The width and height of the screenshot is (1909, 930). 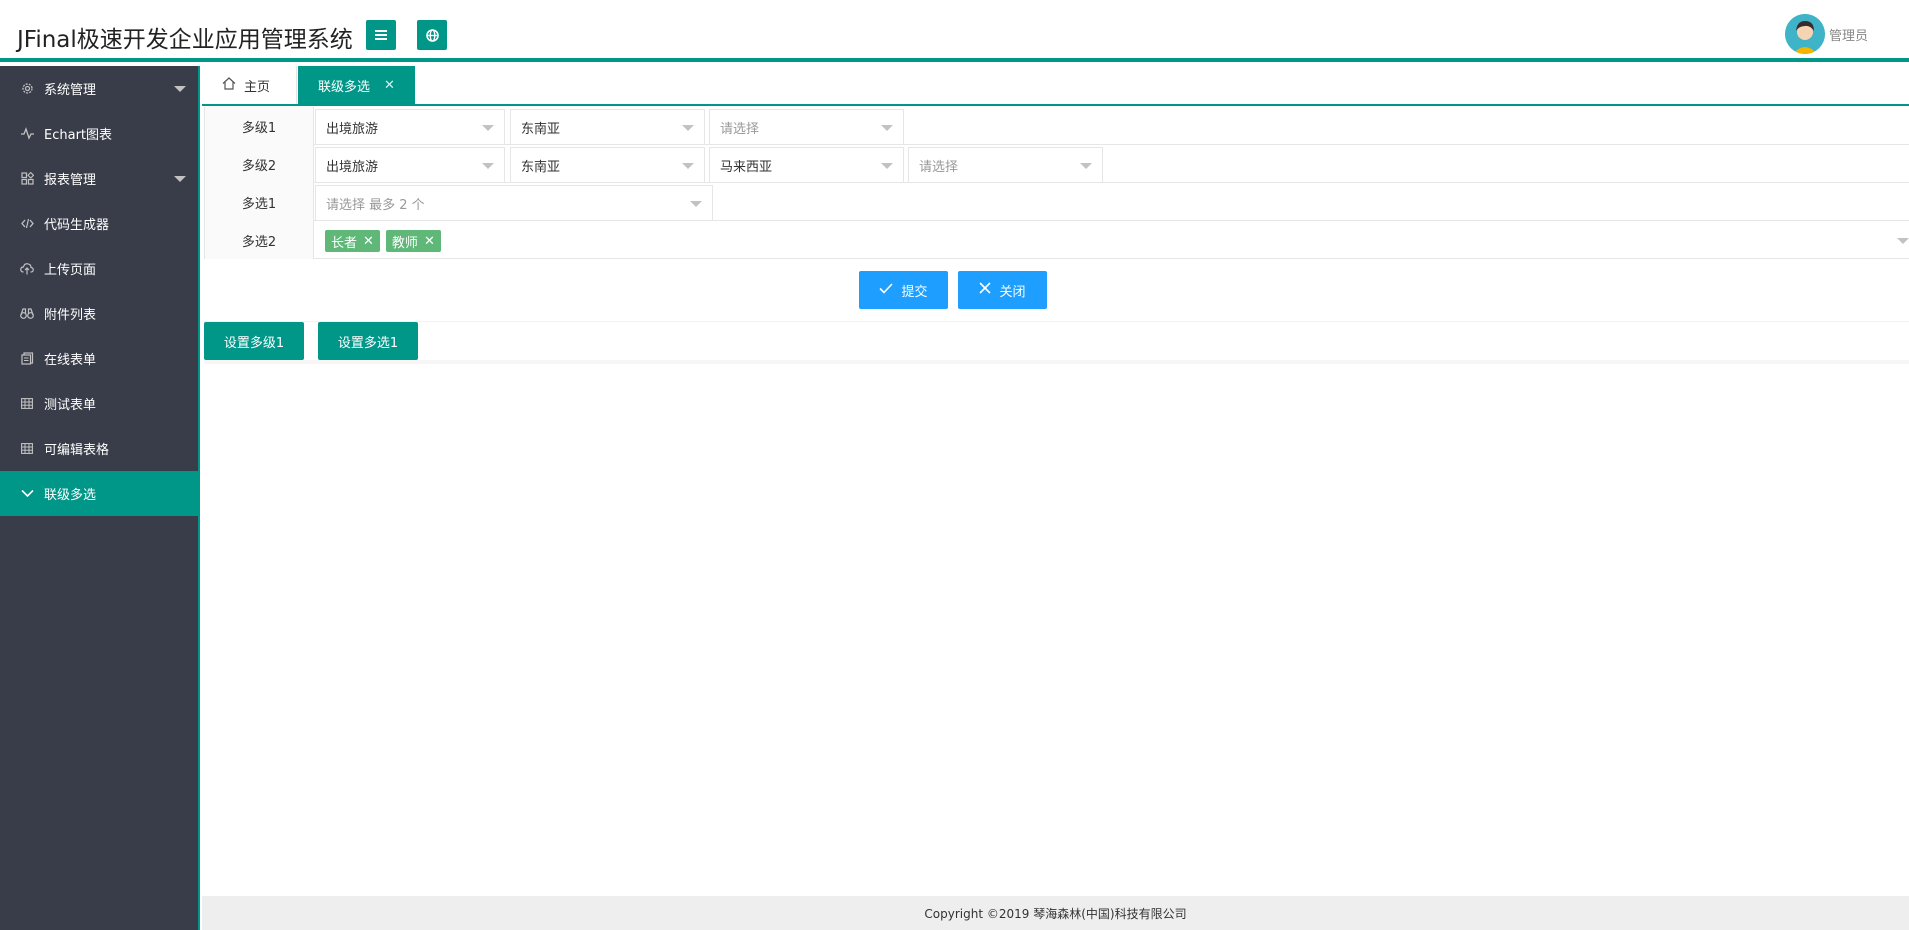 What do you see at coordinates (914, 292) in the screenshot?
I see `button-label: 提交` at bounding box center [914, 292].